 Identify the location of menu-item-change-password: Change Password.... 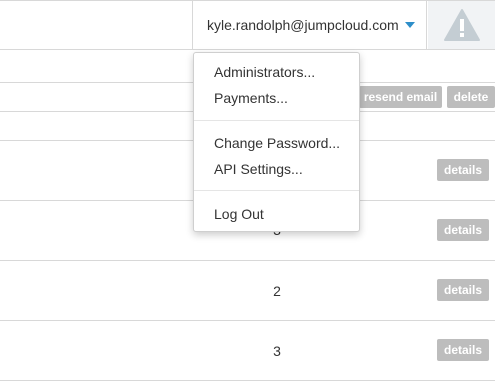
(277, 143).